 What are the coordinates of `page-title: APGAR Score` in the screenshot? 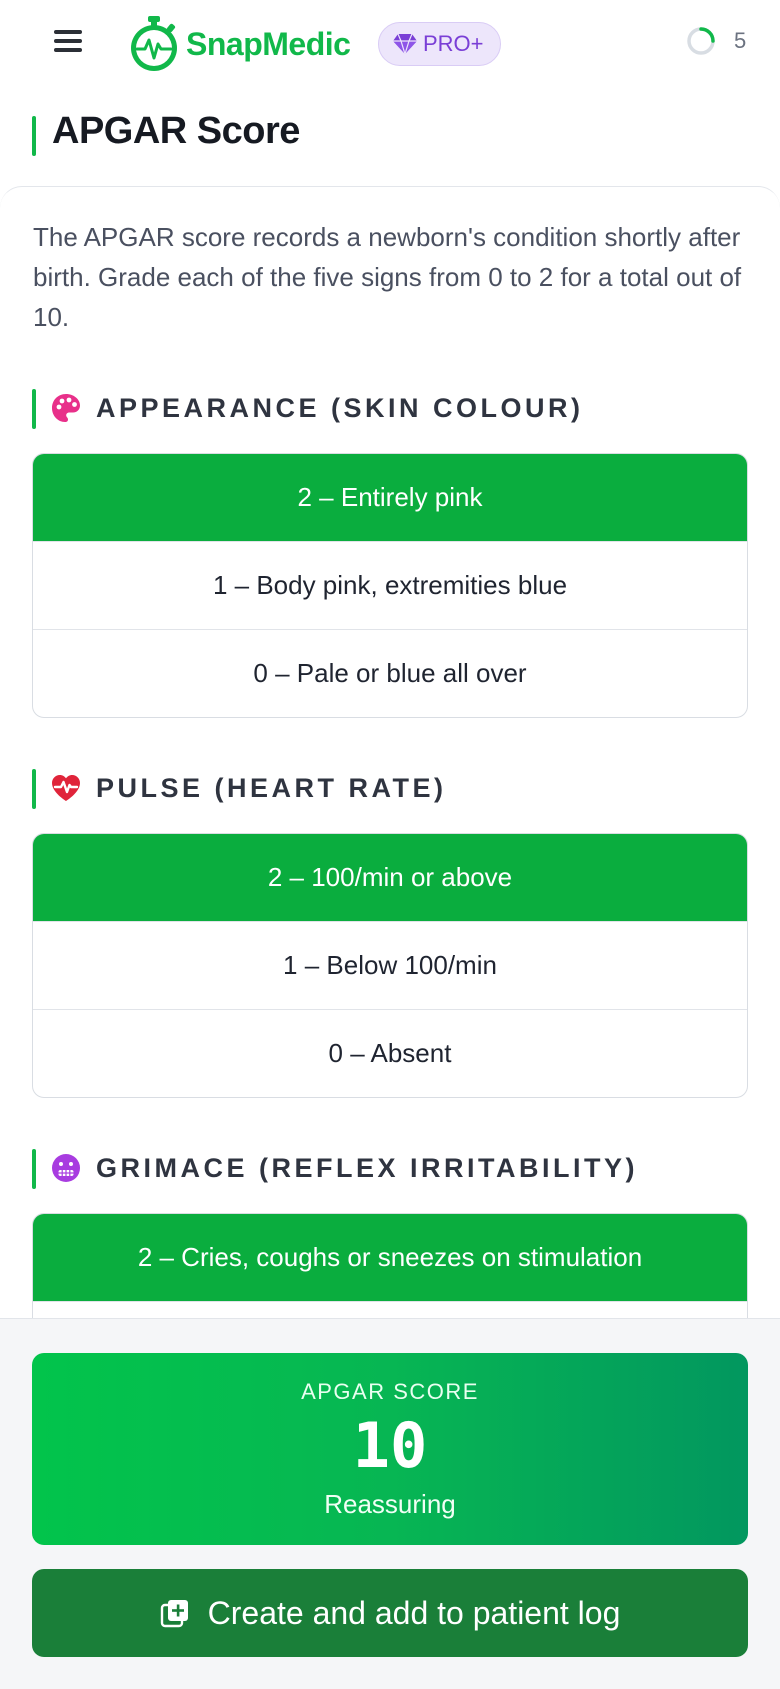 It's located at (176, 131).